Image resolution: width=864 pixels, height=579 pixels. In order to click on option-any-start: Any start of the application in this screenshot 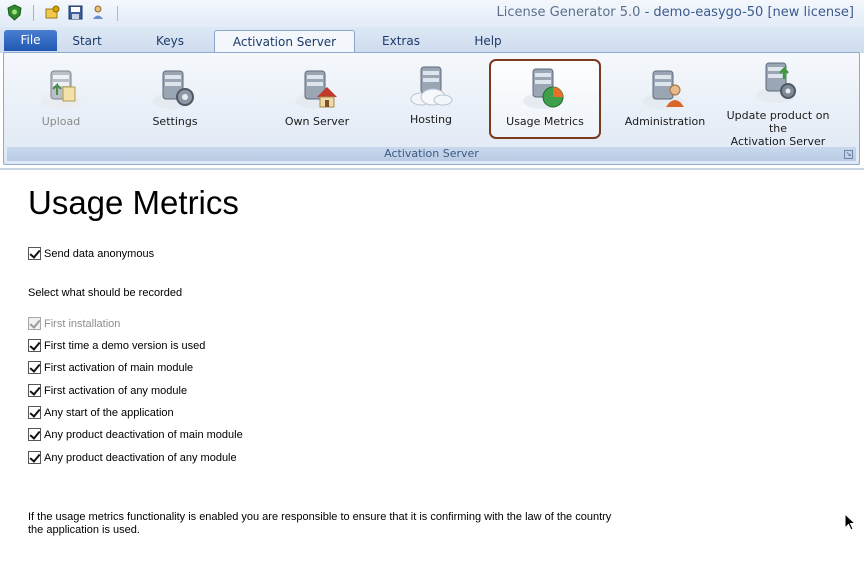, I will do `click(101, 412)`.